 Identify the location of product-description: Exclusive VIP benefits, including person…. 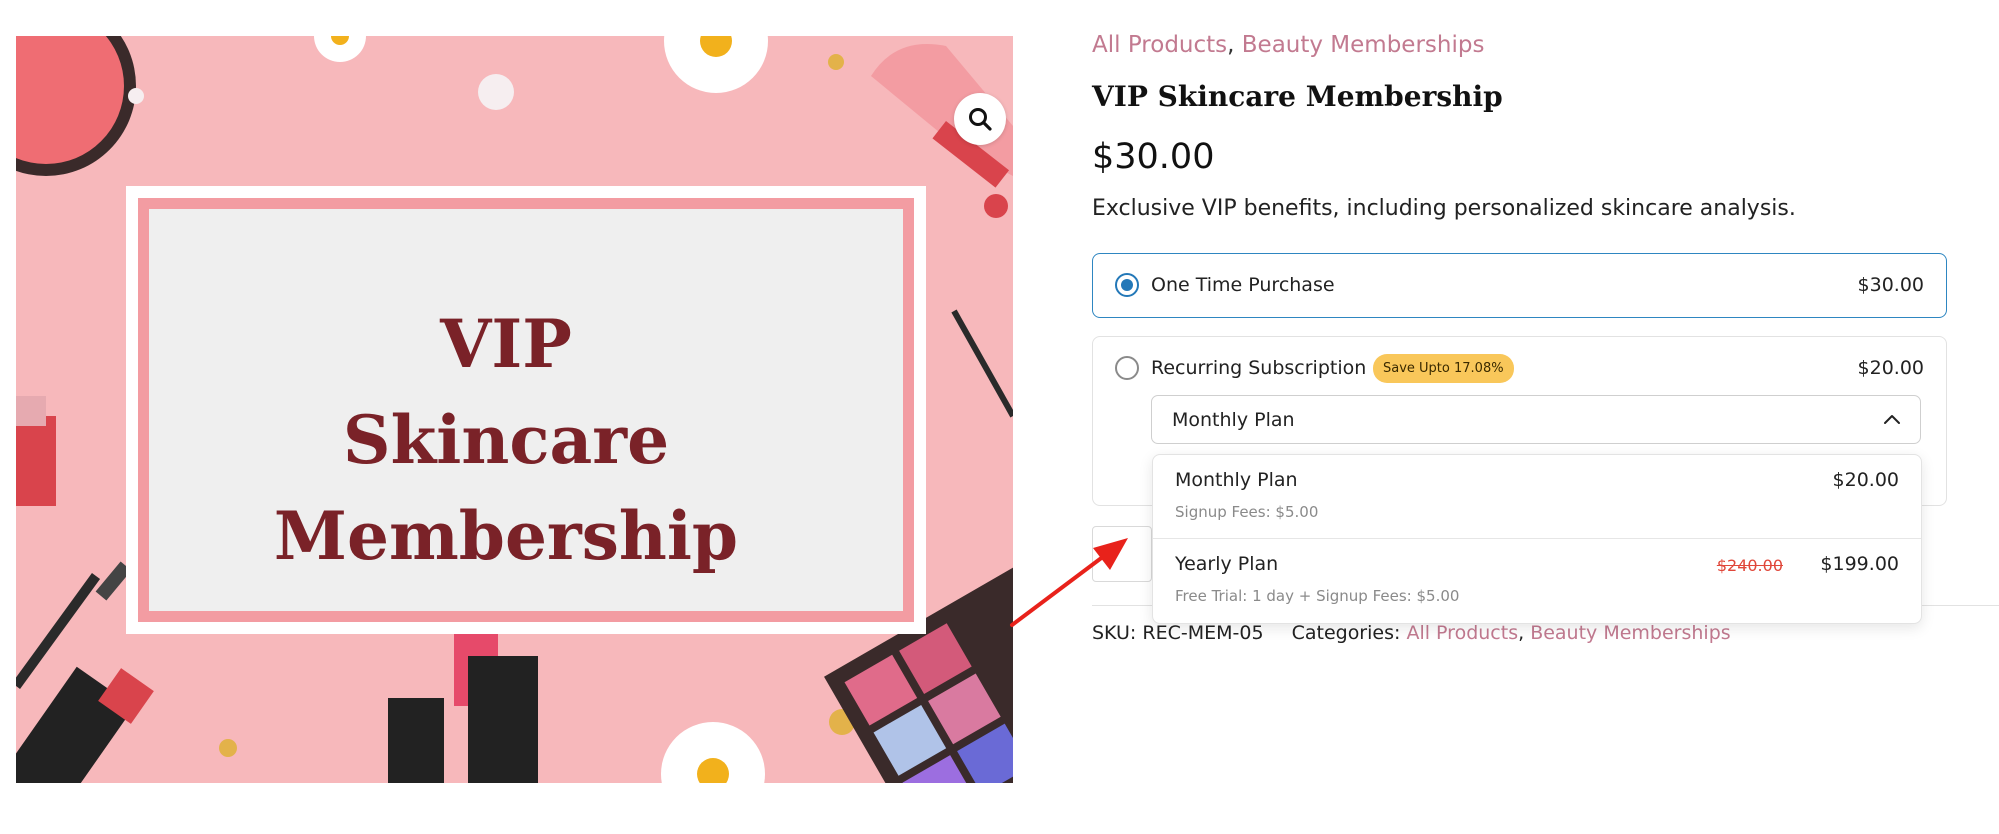
(1444, 208).